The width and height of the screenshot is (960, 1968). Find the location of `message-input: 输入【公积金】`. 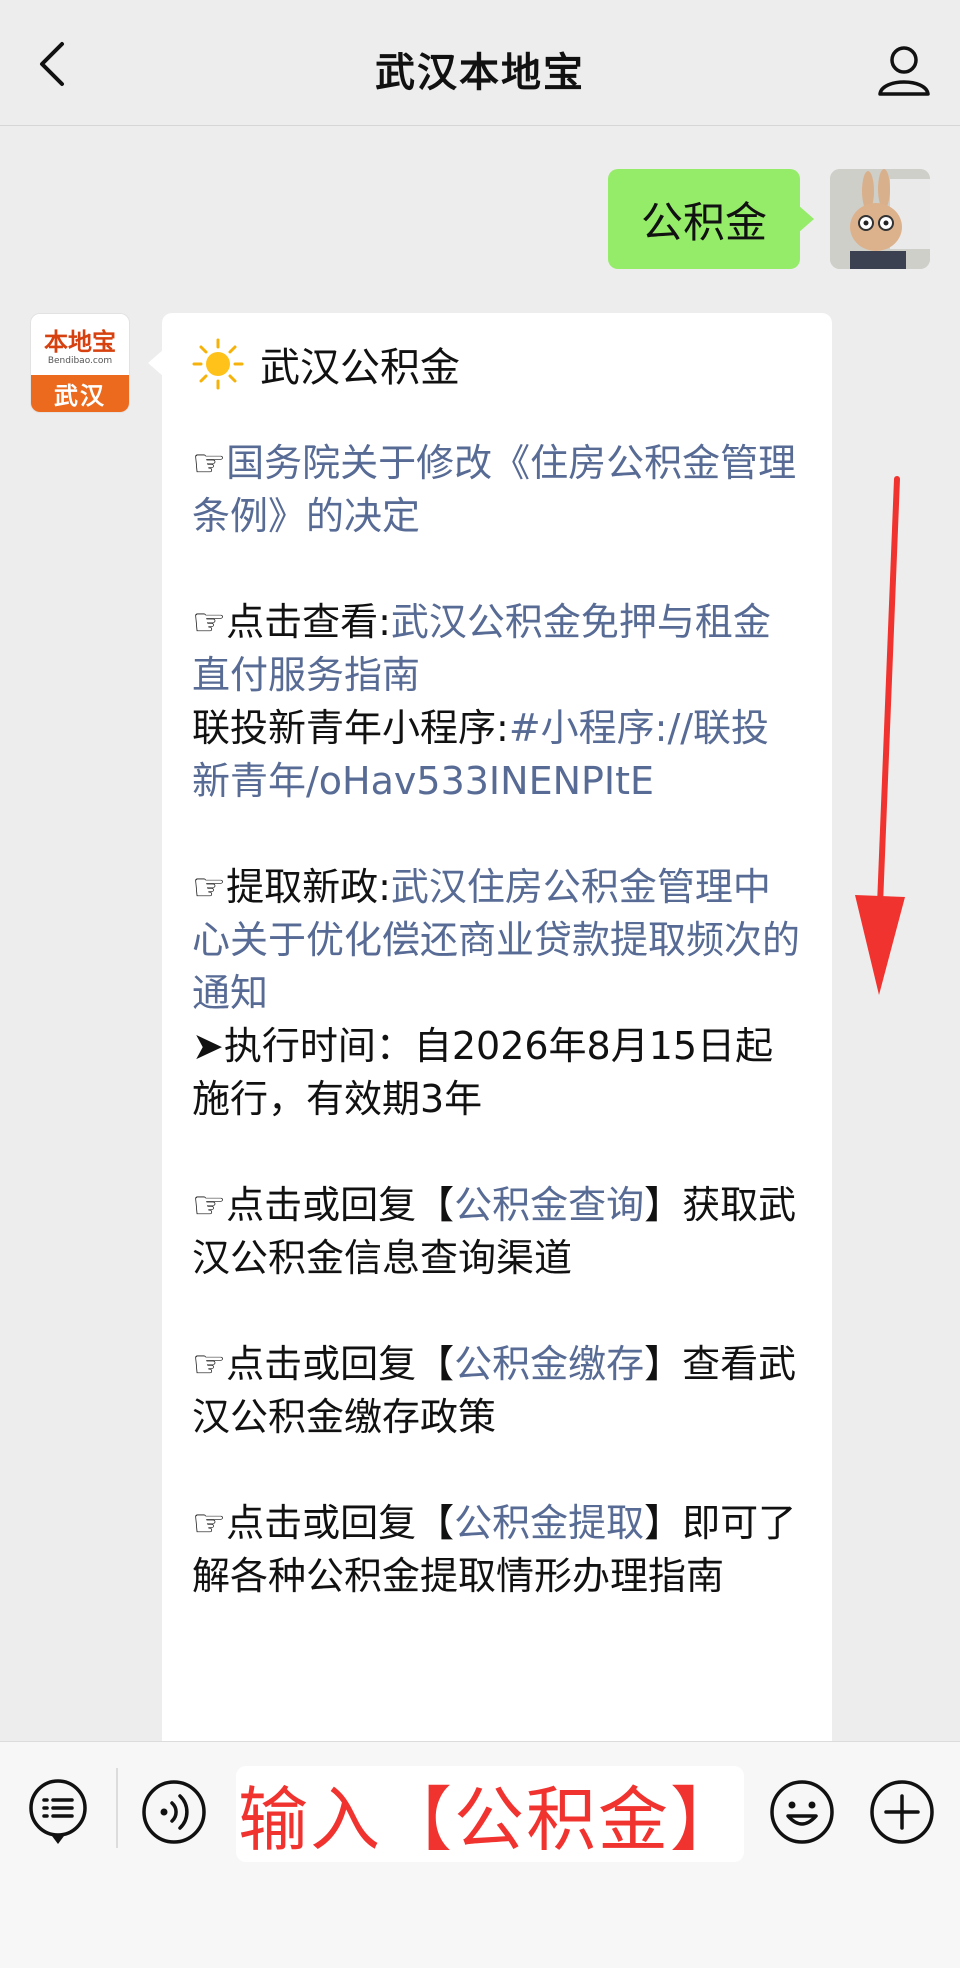

message-input: 输入【公积金】 is located at coordinates (490, 1814).